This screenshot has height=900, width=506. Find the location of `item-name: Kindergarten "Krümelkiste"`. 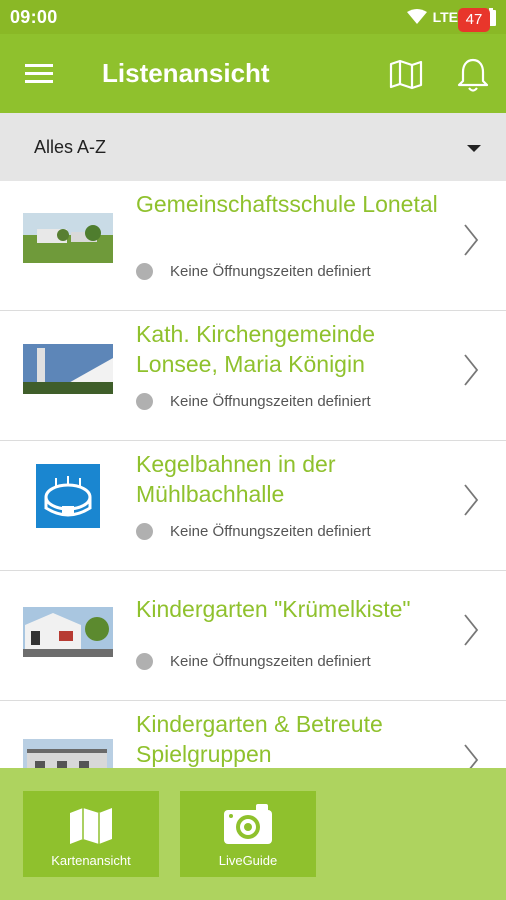

item-name: Kindergarten "Krümelkiste" is located at coordinates (273, 609).